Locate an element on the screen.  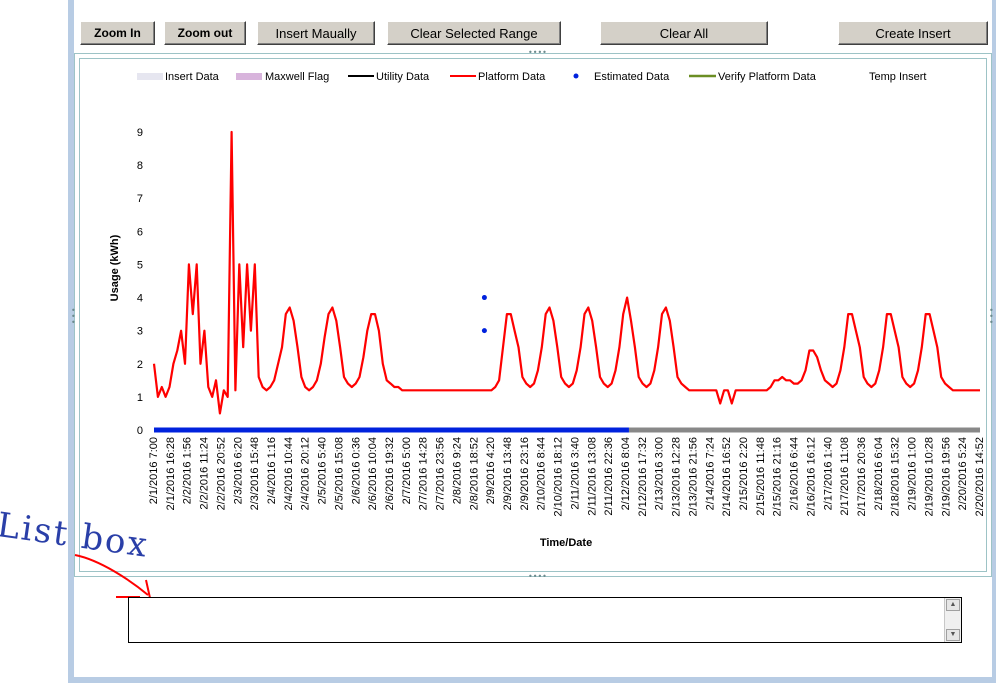
y-tick-label: 8 is located at coordinates (140, 166).